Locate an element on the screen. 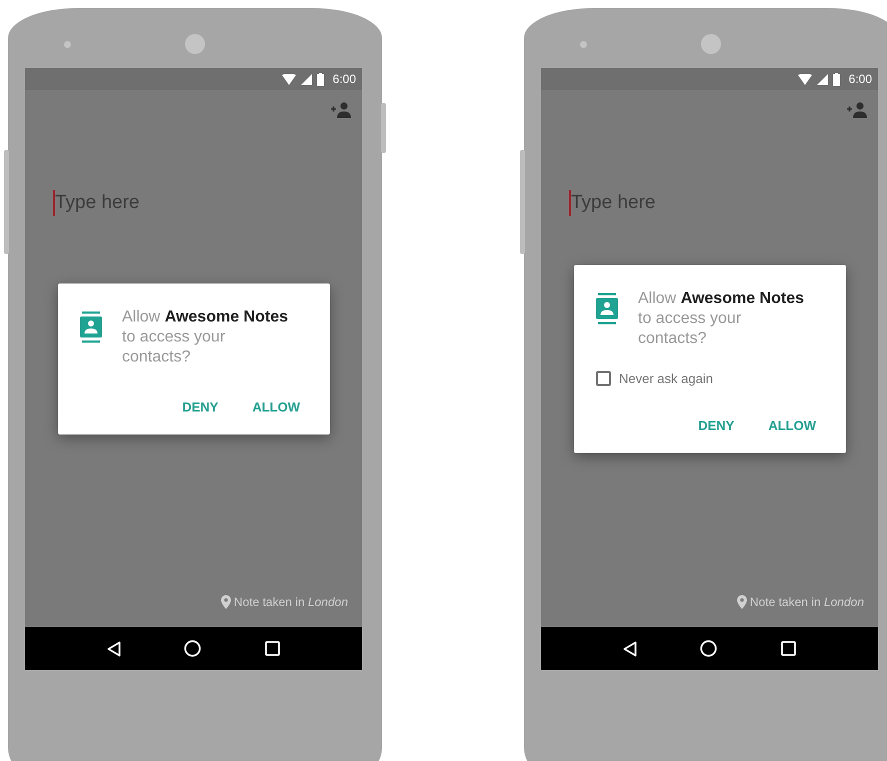 This screenshot has height=761, width=887. never-ask-checkbox: Never ask again is located at coordinates (709, 378).